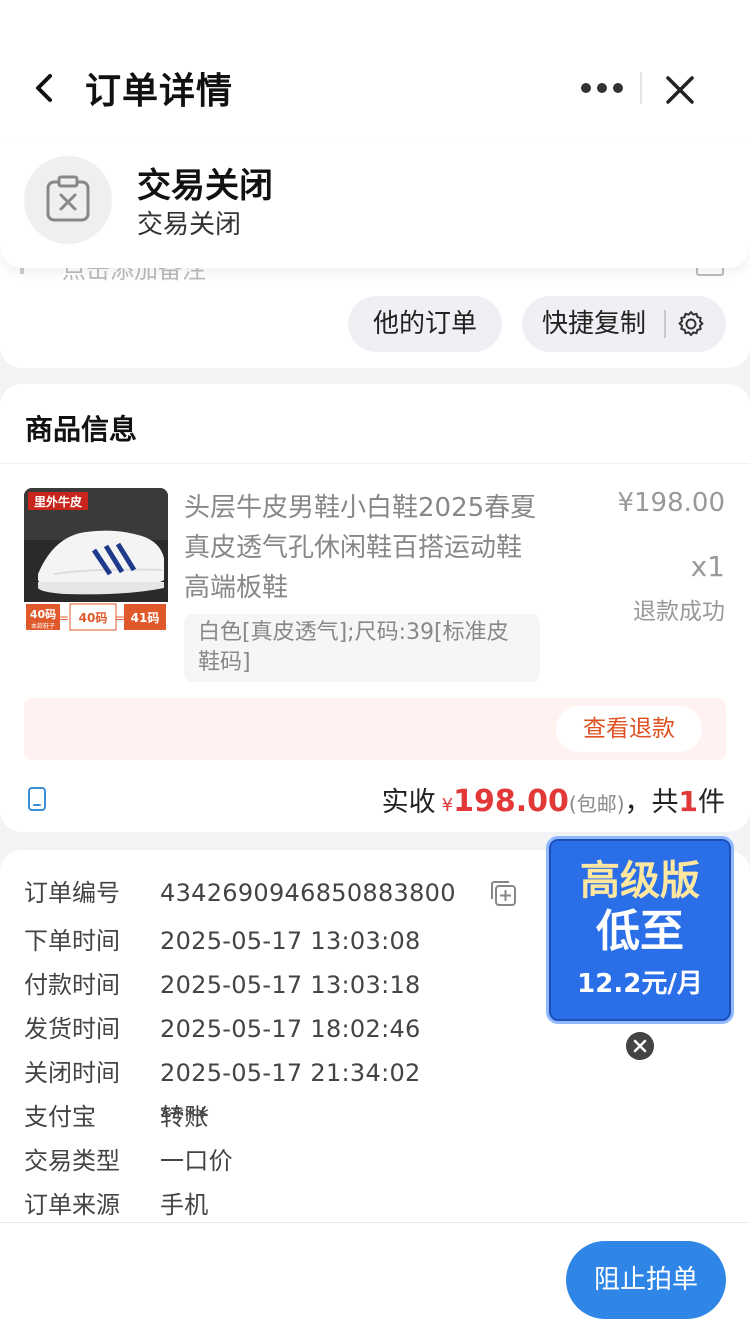  Describe the element at coordinates (425, 324) in the screenshot. I see `his-orders-button: 他的订单` at that location.